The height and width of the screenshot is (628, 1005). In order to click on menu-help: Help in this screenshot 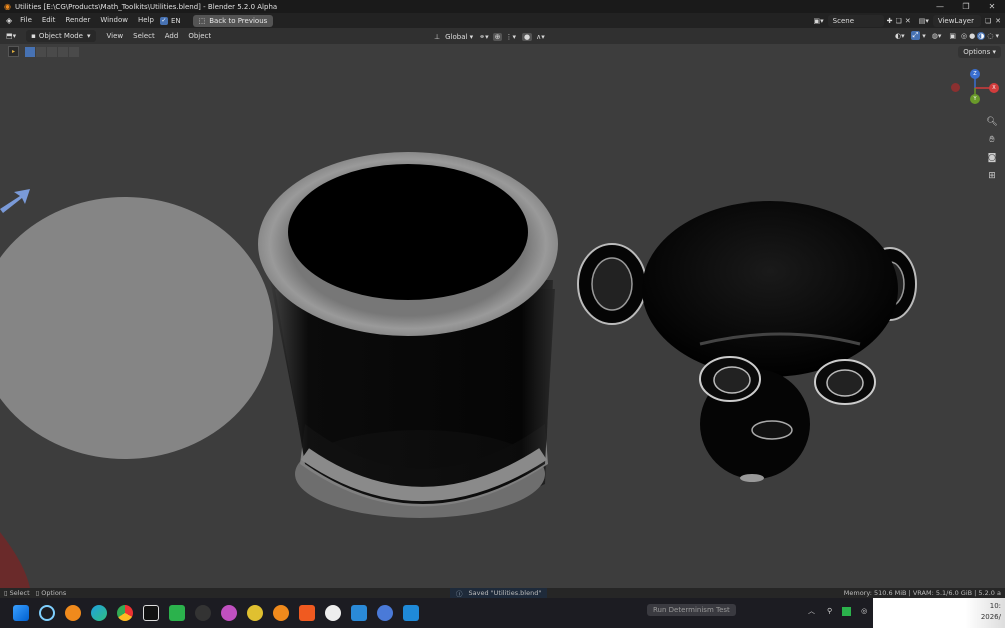, I will do `click(146, 20)`.